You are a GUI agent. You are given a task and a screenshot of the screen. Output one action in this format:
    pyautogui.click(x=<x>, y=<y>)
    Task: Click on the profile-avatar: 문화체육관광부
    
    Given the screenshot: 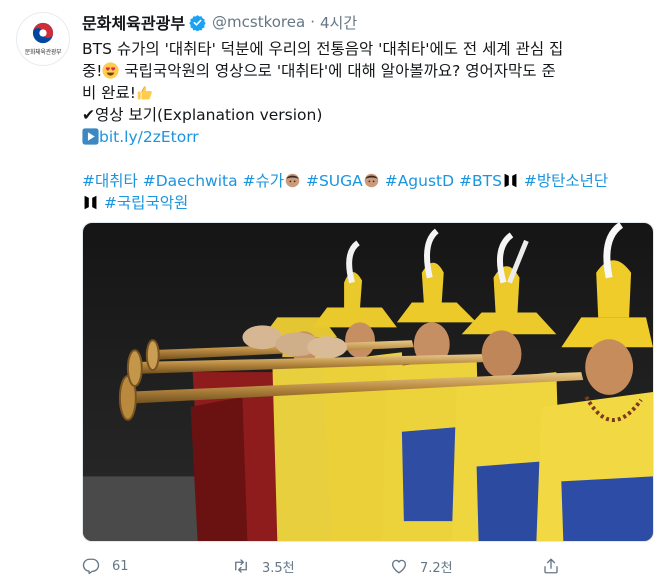 What is the action you would take?
    pyautogui.click(x=43, y=39)
    